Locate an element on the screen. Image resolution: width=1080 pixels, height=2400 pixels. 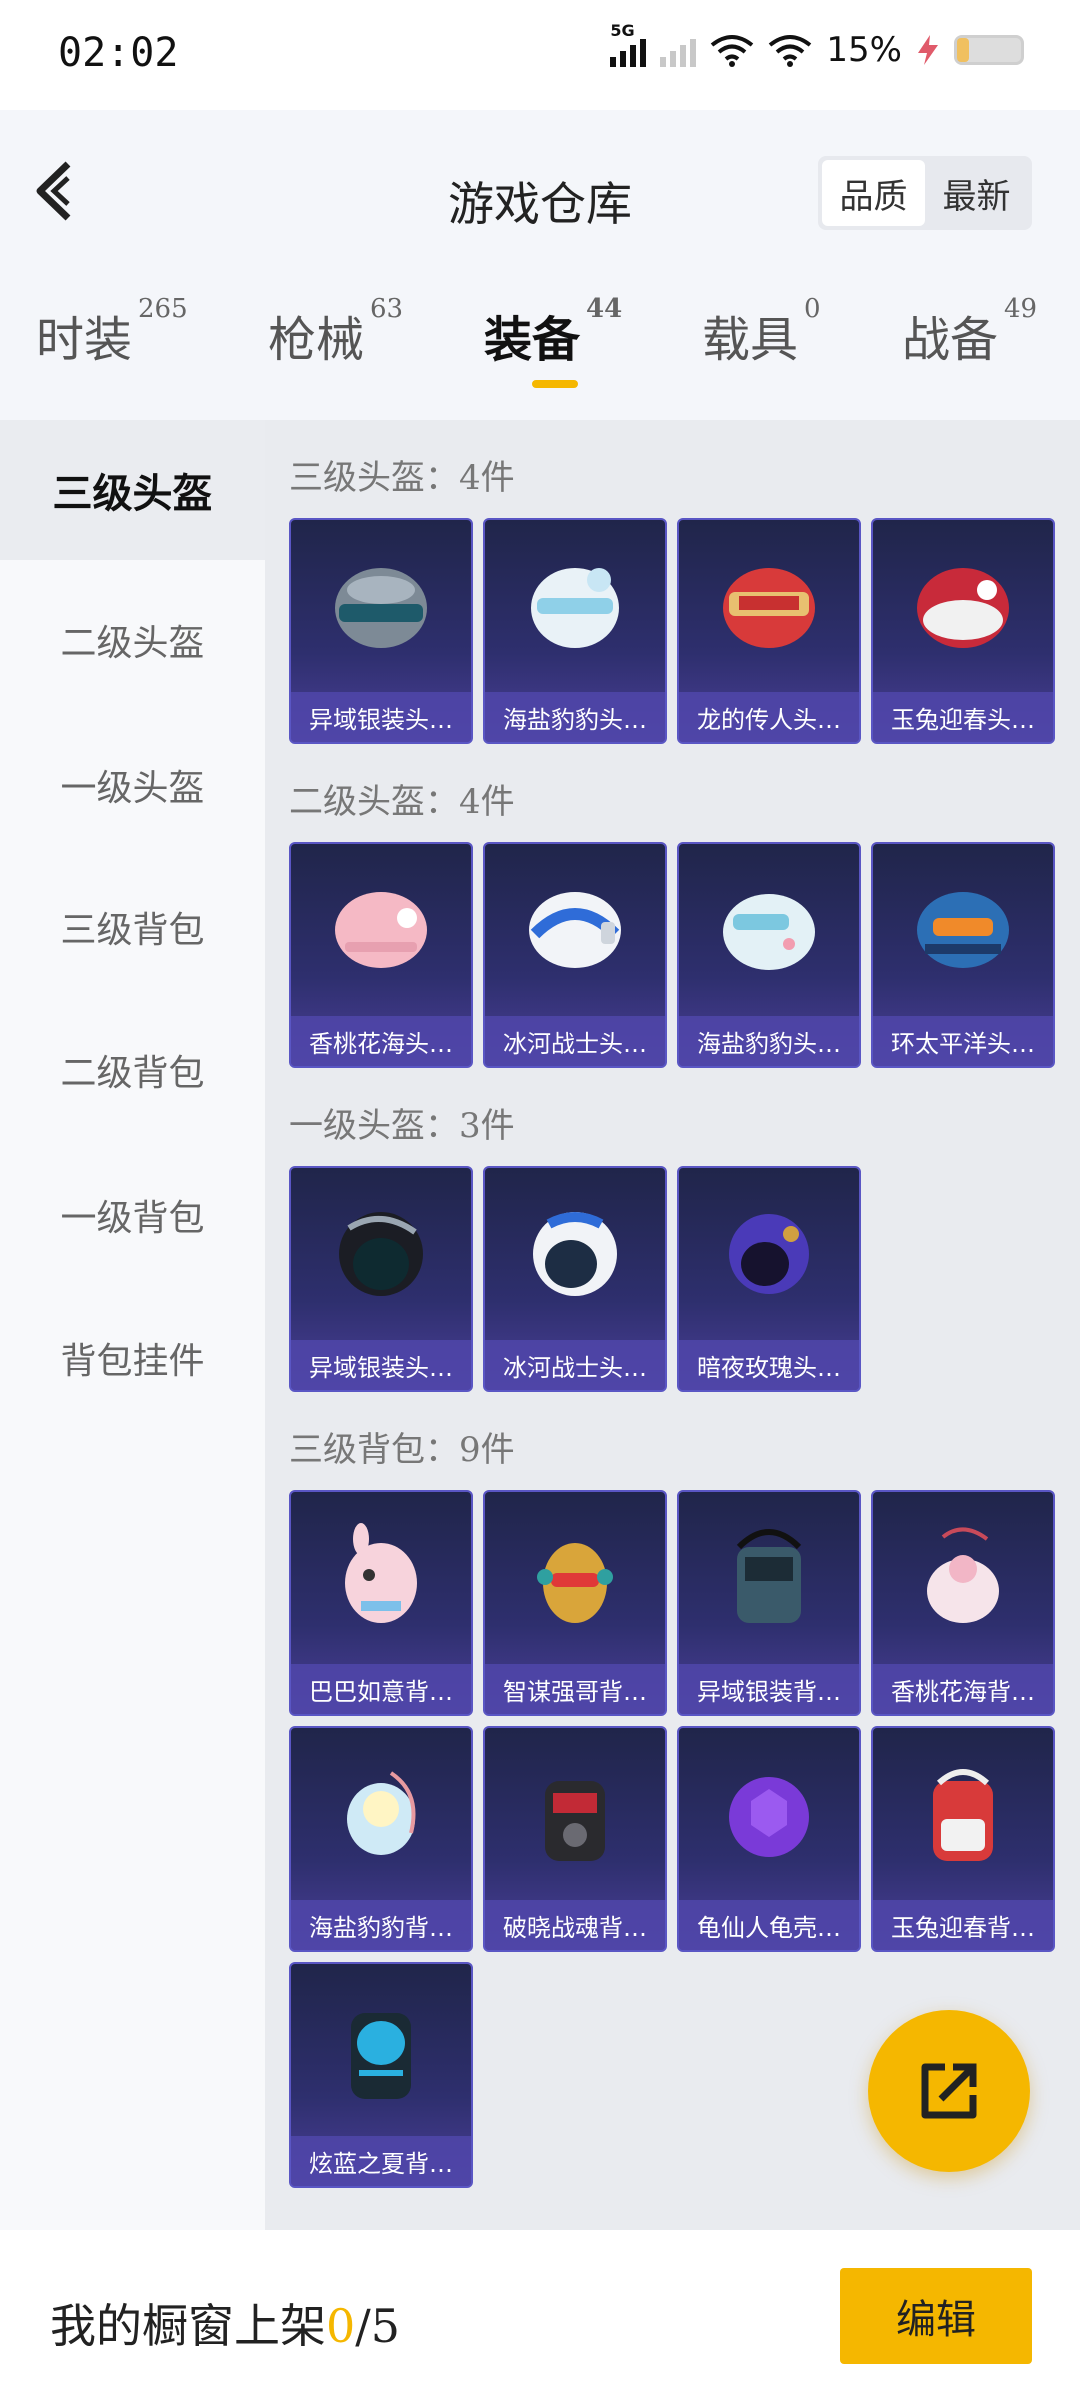
status-icons: 5G 15% is located at coordinates (817, 45).